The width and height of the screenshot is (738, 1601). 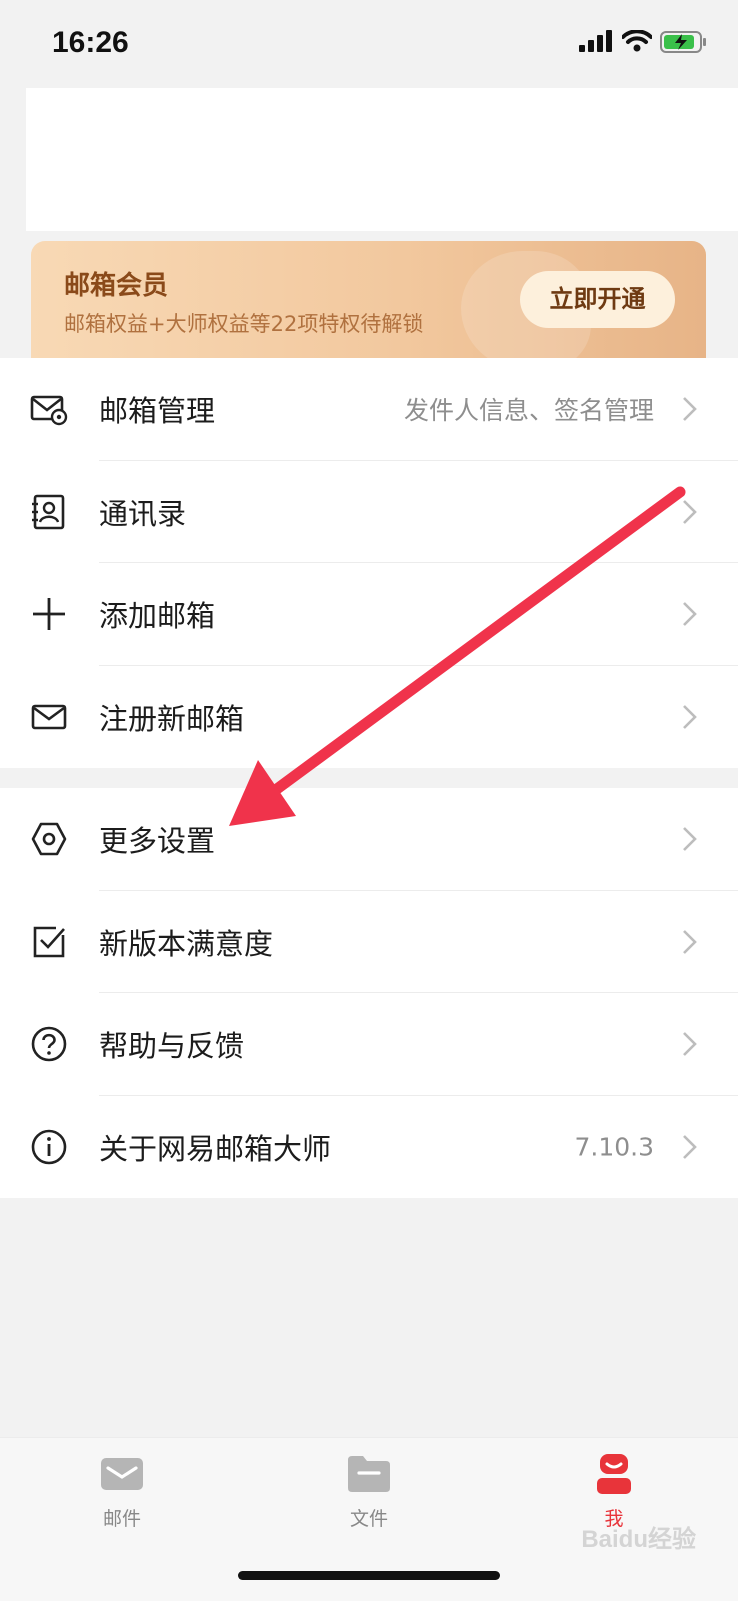 I want to click on tab-files: 文件, so click(x=369, y=1491).